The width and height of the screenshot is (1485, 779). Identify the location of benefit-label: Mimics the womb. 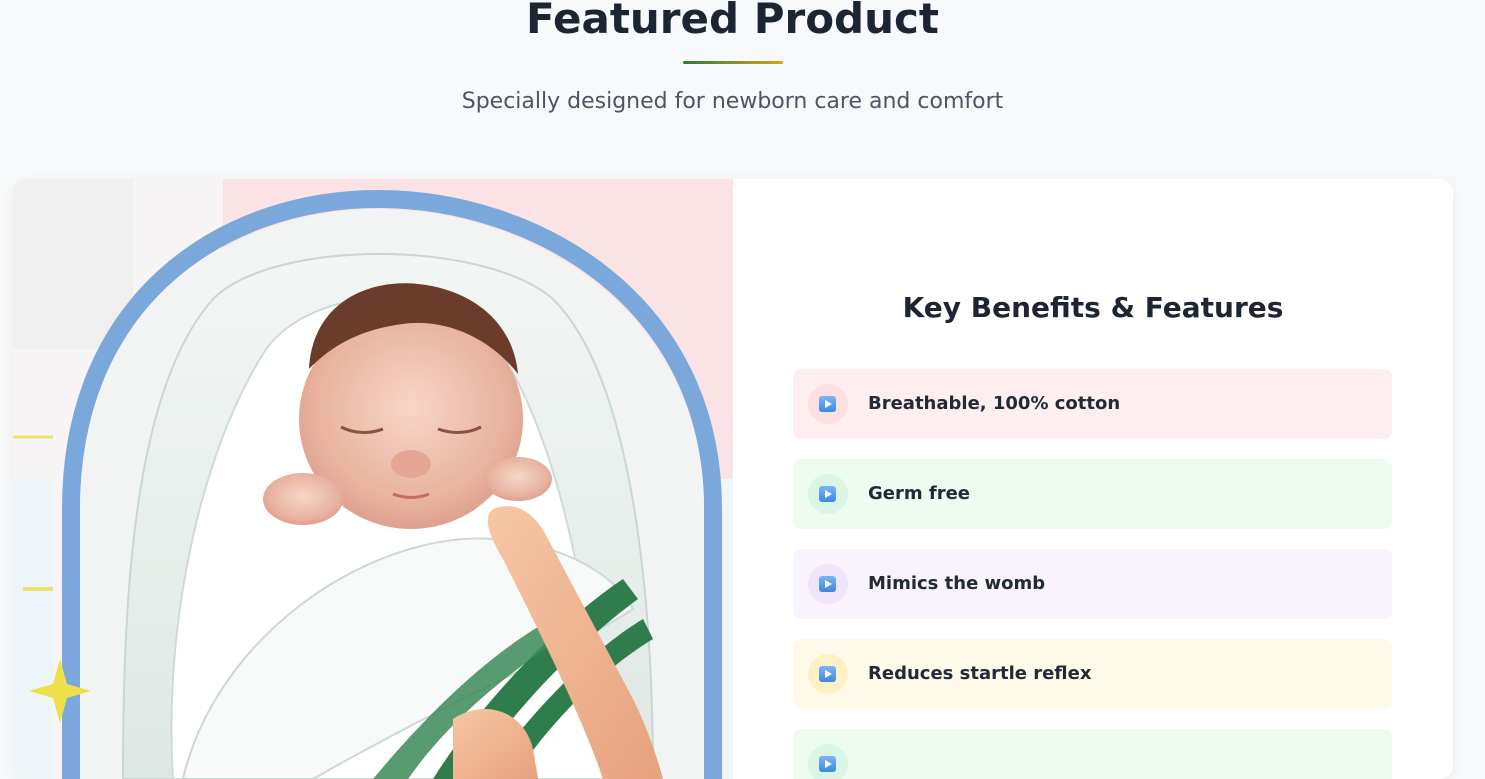
(957, 583).